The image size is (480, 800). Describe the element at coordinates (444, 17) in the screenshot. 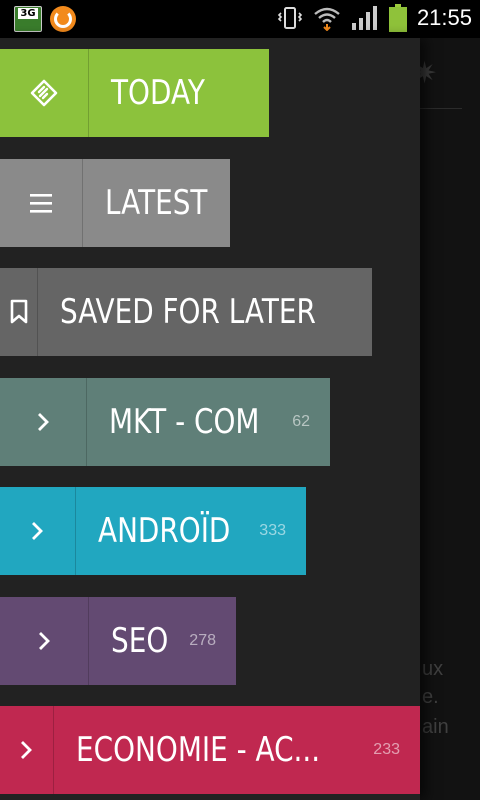

I see `clock: 21:55` at that location.